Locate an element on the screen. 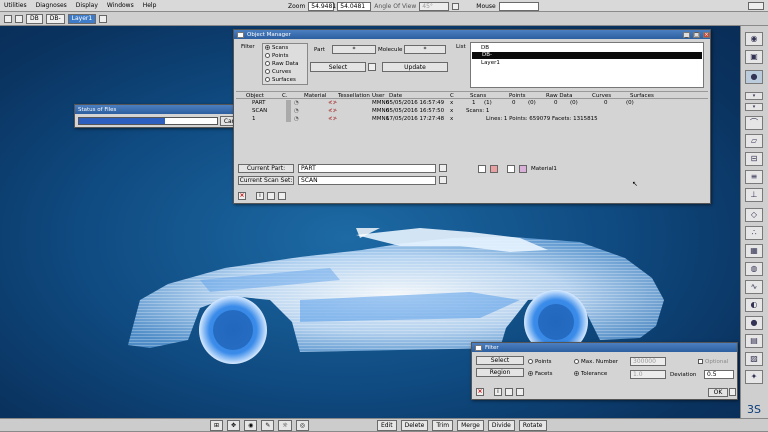 The width and height of the screenshot is (768, 432). cube-icon: ▣ is located at coordinates (754, 57).